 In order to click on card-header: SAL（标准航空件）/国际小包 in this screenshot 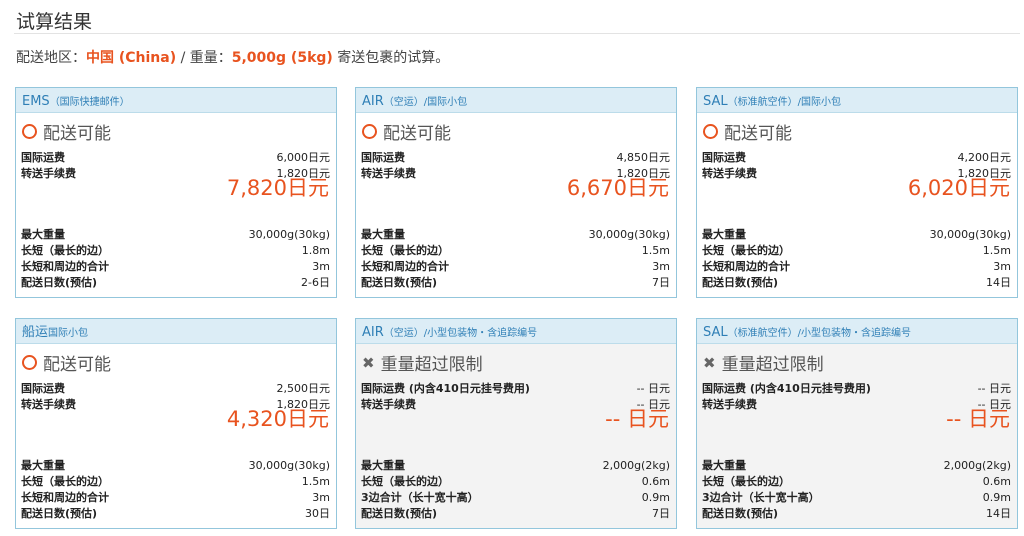, I will do `click(857, 100)`.